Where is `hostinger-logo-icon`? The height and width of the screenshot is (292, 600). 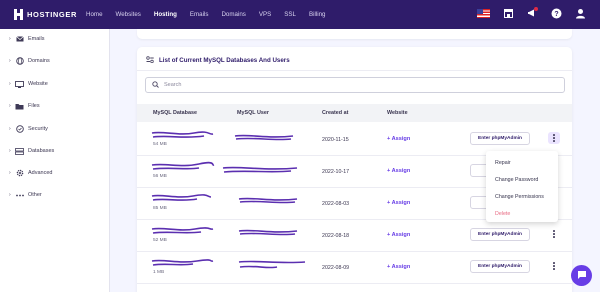
hostinger-logo-icon is located at coordinates (18, 14).